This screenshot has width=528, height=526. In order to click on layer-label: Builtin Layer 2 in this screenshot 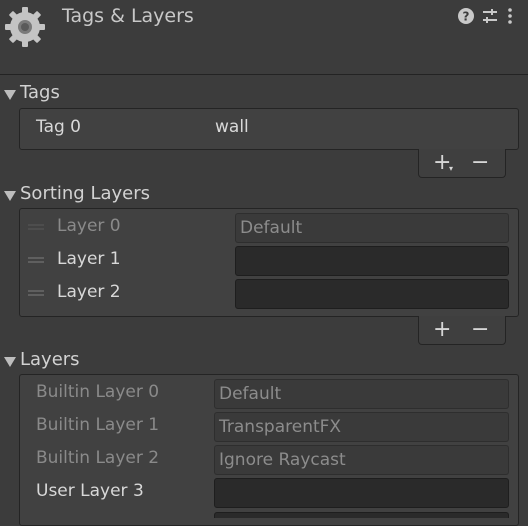, I will do `click(98, 458)`.